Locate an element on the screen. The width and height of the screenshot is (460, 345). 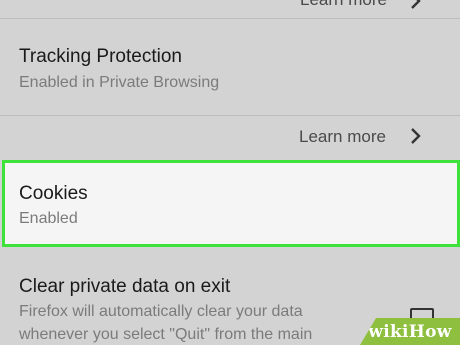
learn-more-label-top: Learn more is located at coordinates (343, 5).